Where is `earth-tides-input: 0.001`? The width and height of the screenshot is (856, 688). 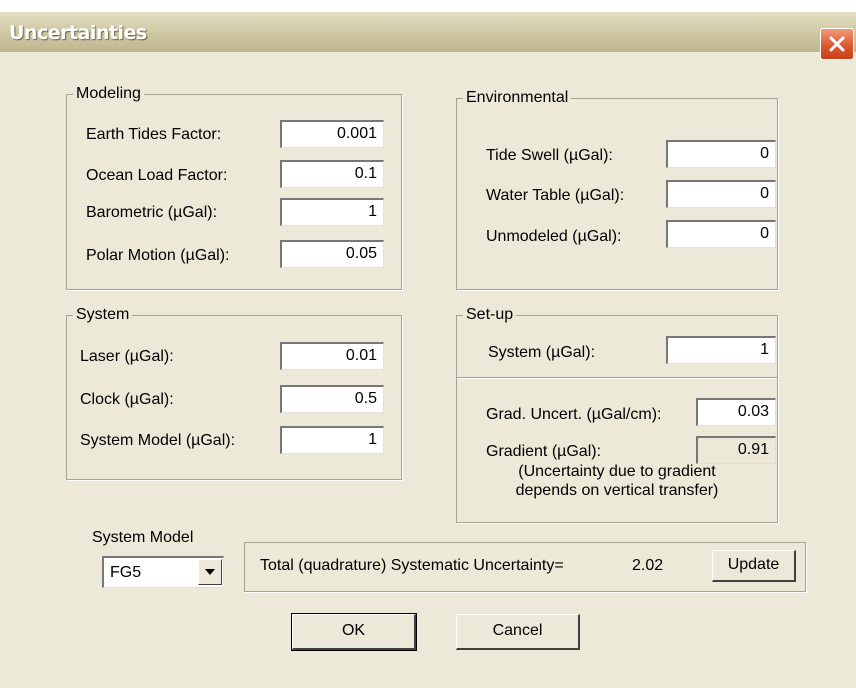
earth-tides-input: 0.001 is located at coordinates (332, 134).